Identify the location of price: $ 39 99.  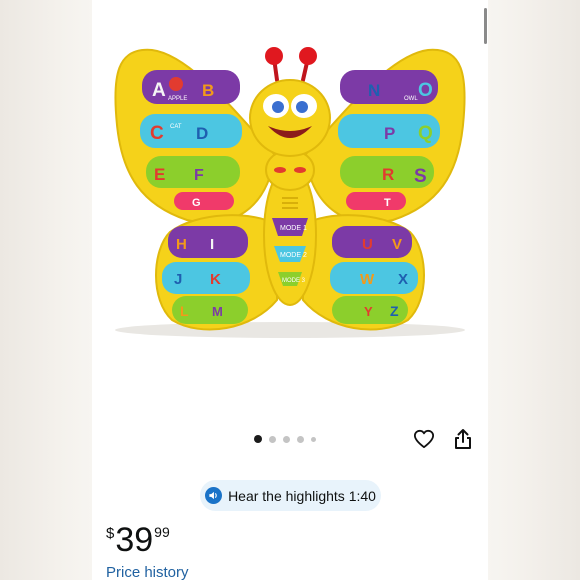
(138, 540).